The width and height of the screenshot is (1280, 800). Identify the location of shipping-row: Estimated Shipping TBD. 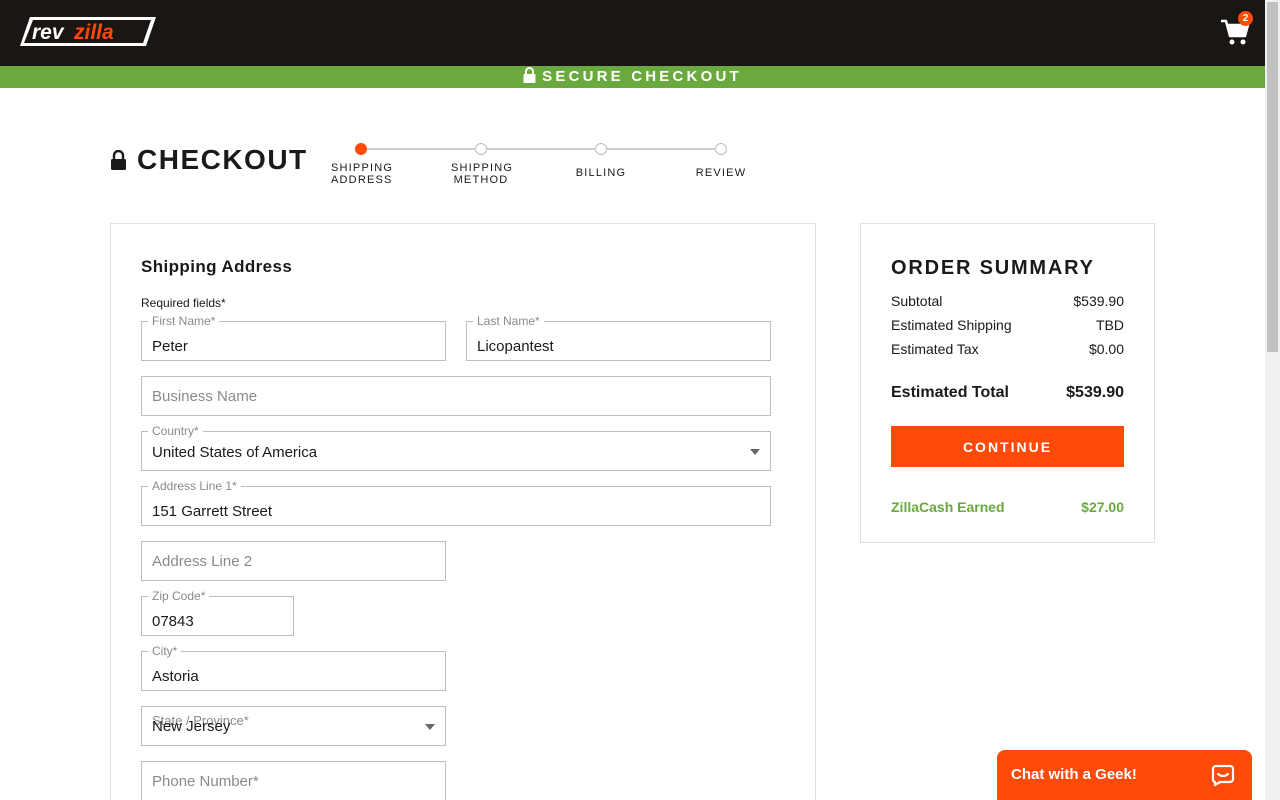
(1007, 325).